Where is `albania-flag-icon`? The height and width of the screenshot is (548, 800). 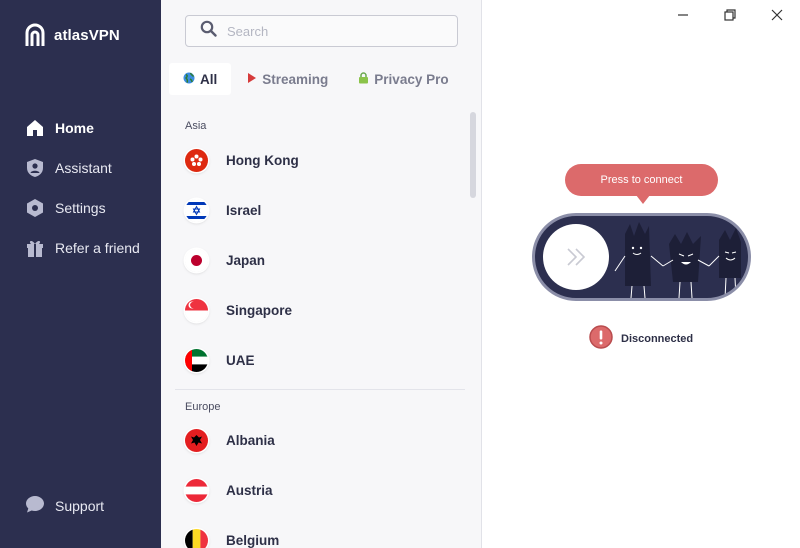 albania-flag-icon is located at coordinates (196, 440).